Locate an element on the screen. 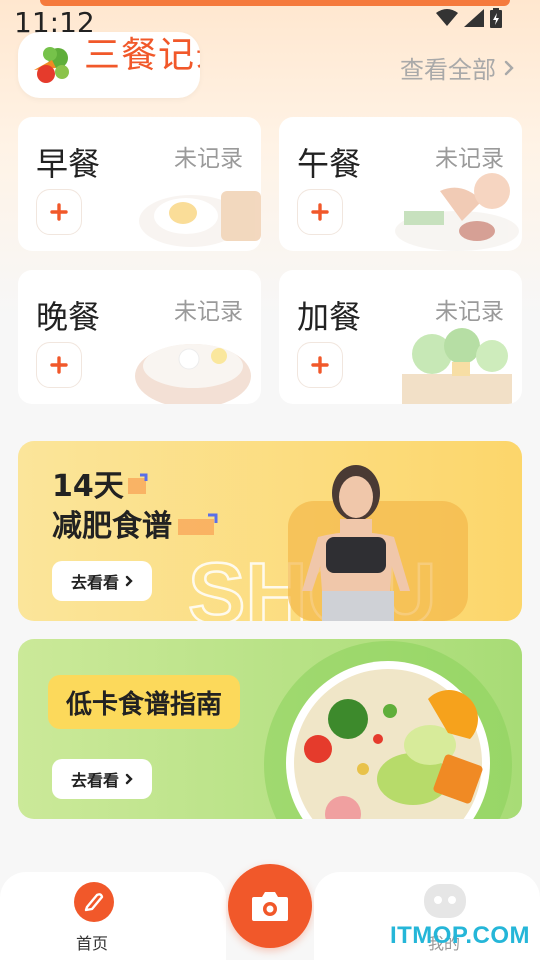 This screenshot has height=960, width=540. dinner-illustration is located at coordinates (193, 374).